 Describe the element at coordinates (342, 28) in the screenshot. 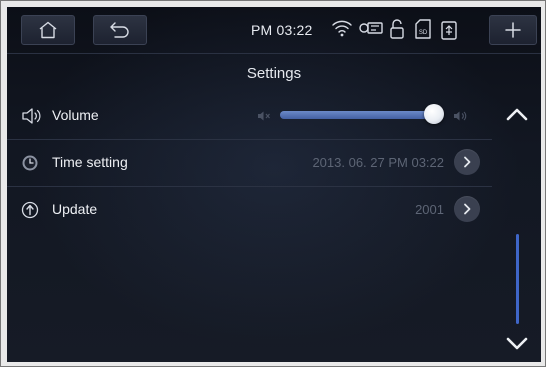

I see `wifi-icon` at that location.